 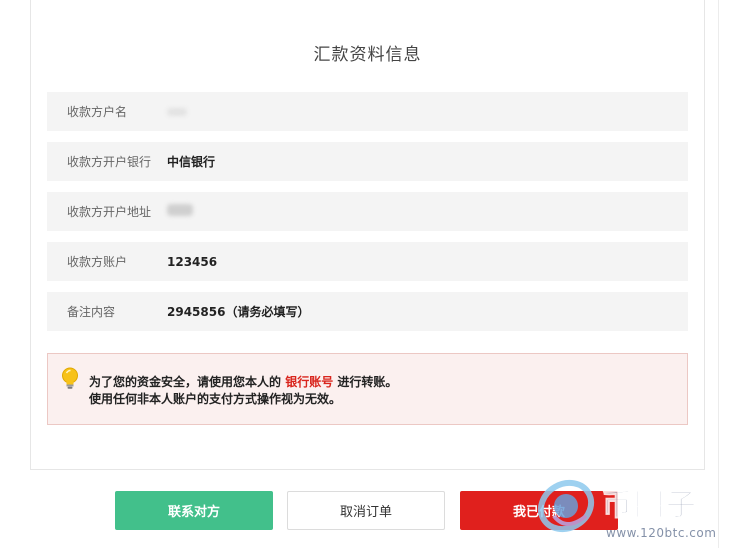 What do you see at coordinates (367, 211) in the screenshot?
I see `field-row-bank-address: 收款方开户地址` at bounding box center [367, 211].